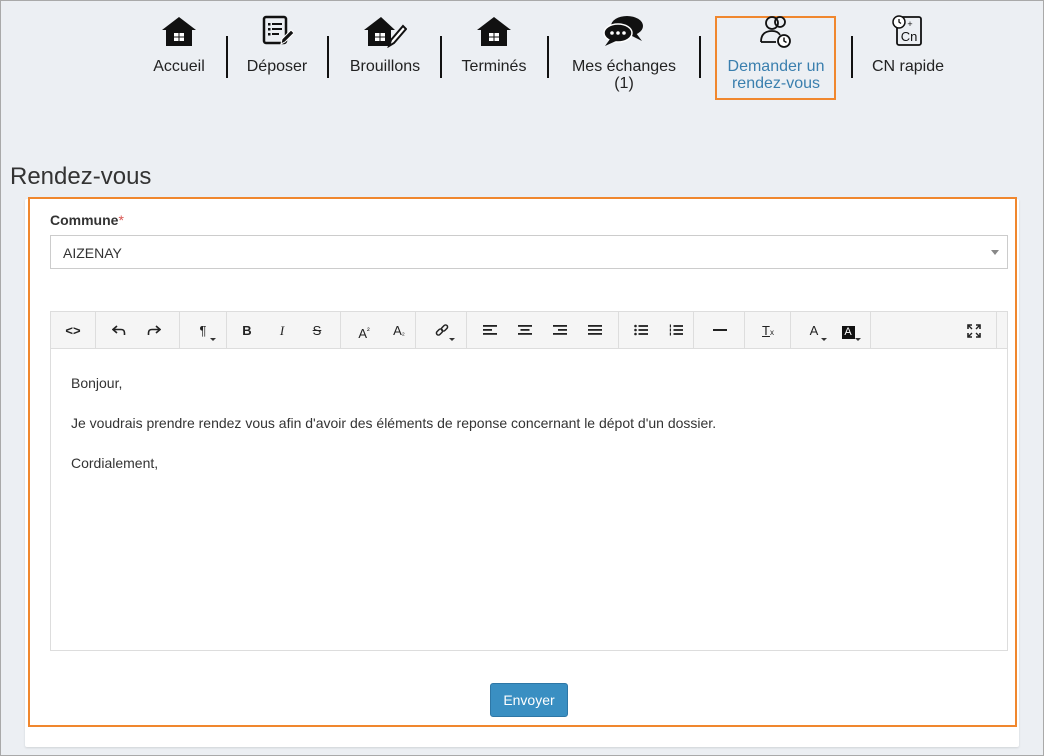 This screenshot has height=756, width=1044. What do you see at coordinates (995, 252) in the screenshot?
I see `chevron-down-icon` at bounding box center [995, 252].